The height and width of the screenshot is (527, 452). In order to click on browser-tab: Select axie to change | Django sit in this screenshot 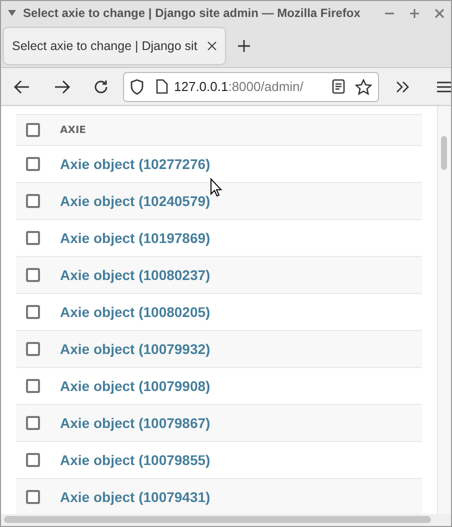, I will do `click(114, 46)`.